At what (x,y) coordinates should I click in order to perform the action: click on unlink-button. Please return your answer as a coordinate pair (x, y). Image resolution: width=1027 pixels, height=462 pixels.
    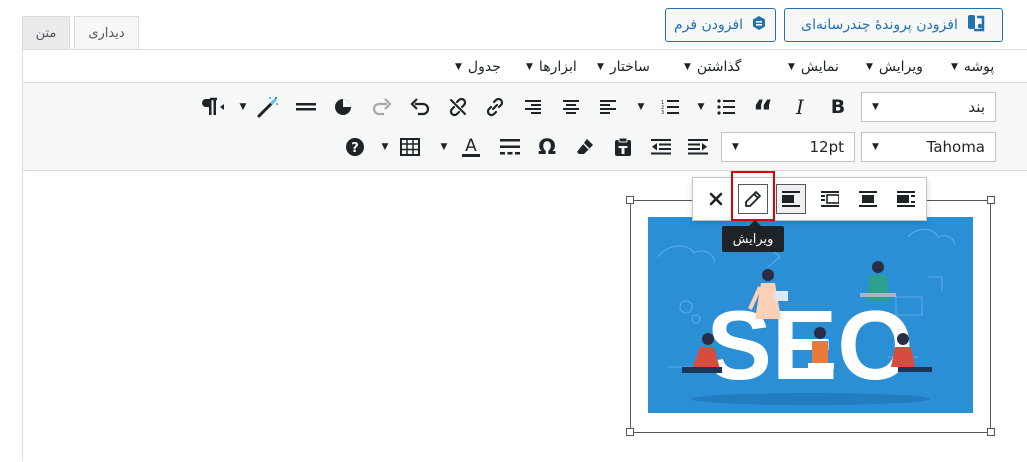
    Looking at the image, I should click on (458, 107).